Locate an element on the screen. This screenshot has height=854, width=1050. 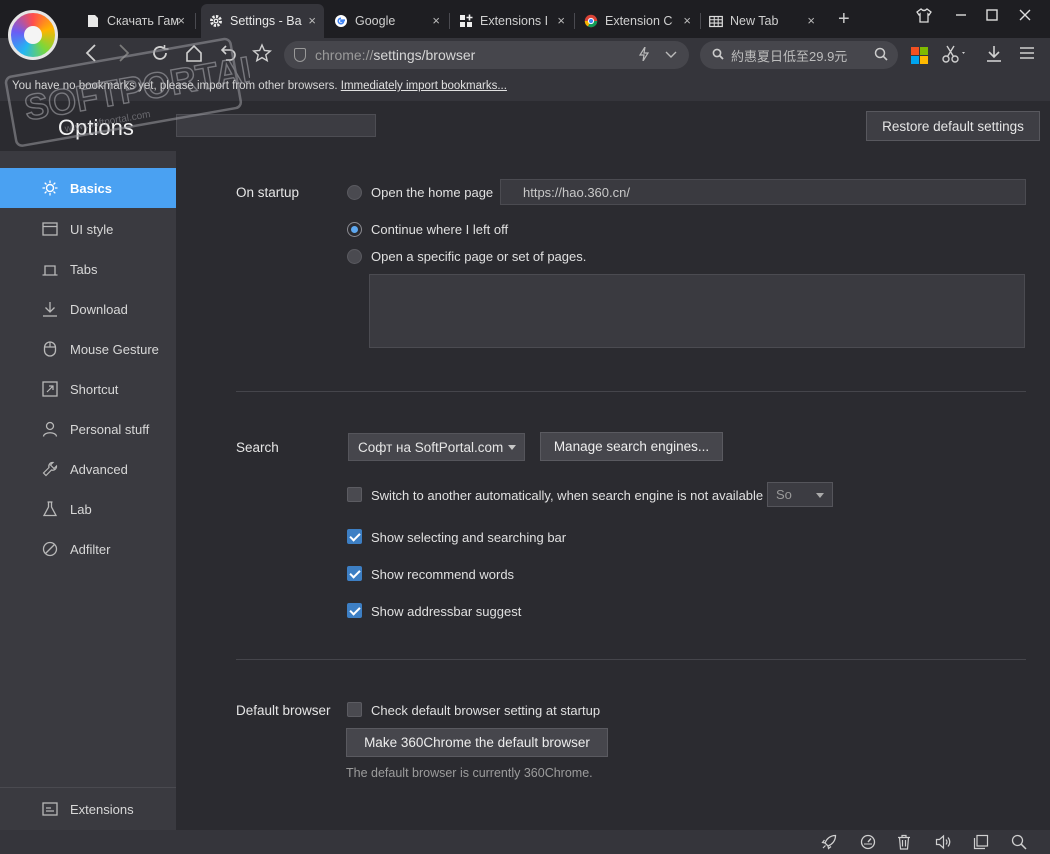
recommend-words-checkbox is located at coordinates (354, 573).